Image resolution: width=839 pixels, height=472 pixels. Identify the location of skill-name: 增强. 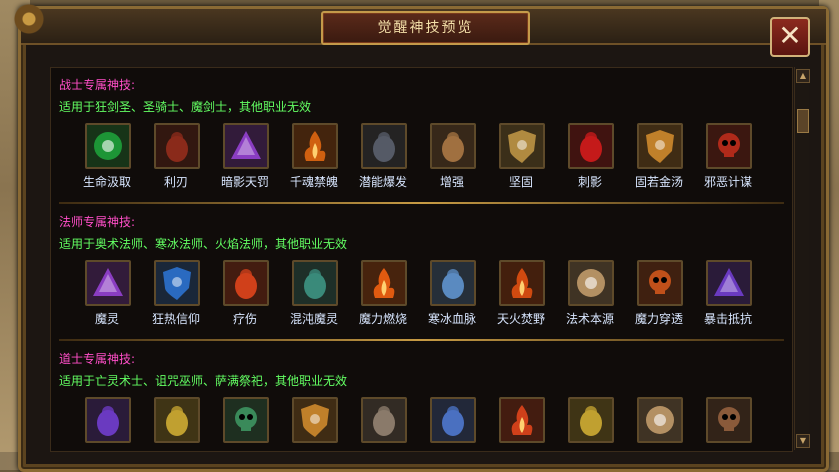
(451, 182).